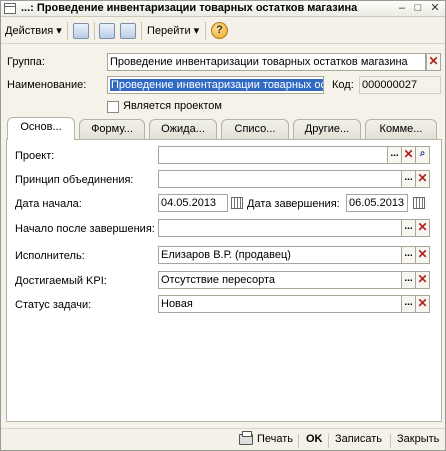 The width and height of the screenshot is (446, 451). Describe the element at coordinates (246, 438) in the screenshot. I see `printer-icon` at that location.